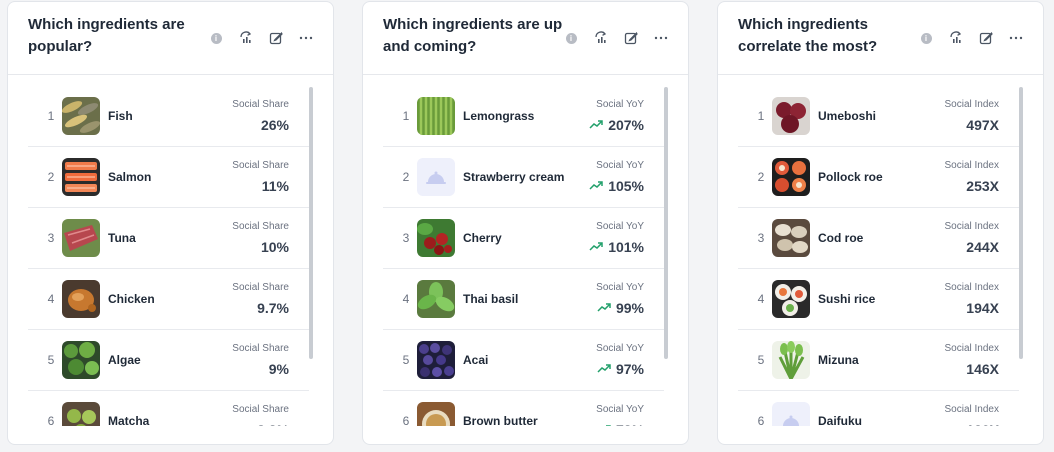 This screenshot has width=1054, height=452. I want to click on list-item: 3 Cod roe Social Index 244X, so click(878, 238).